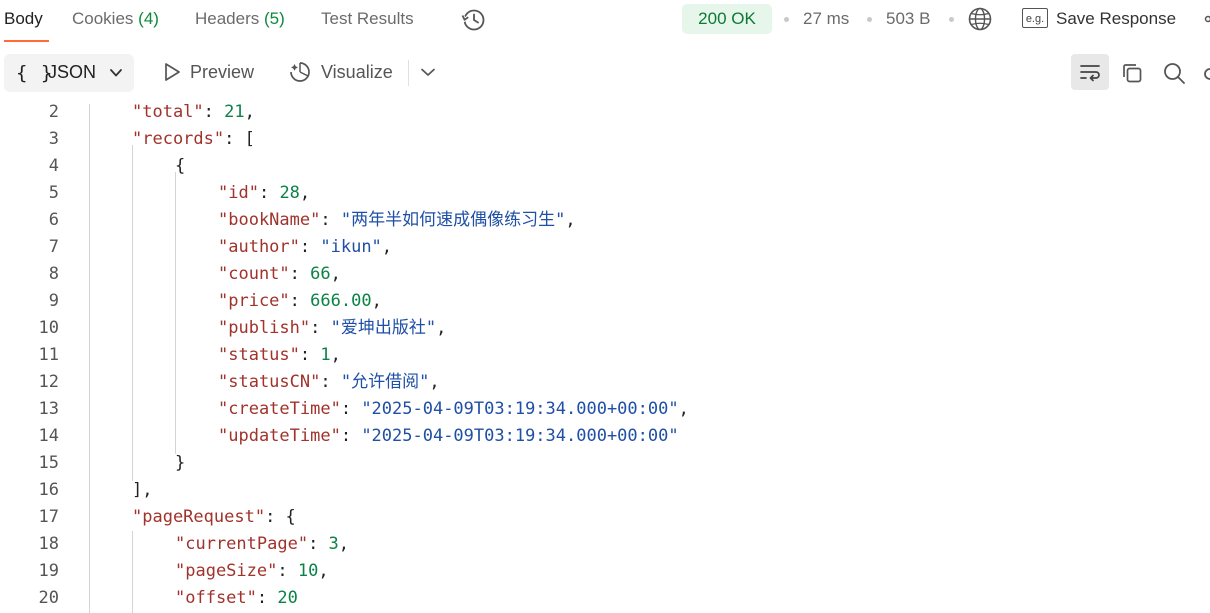 The image size is (1210, 613). Describe the element at coordinates (214, 517) in the screenshot. I see `code-content: "pageRequest": {` at that location.